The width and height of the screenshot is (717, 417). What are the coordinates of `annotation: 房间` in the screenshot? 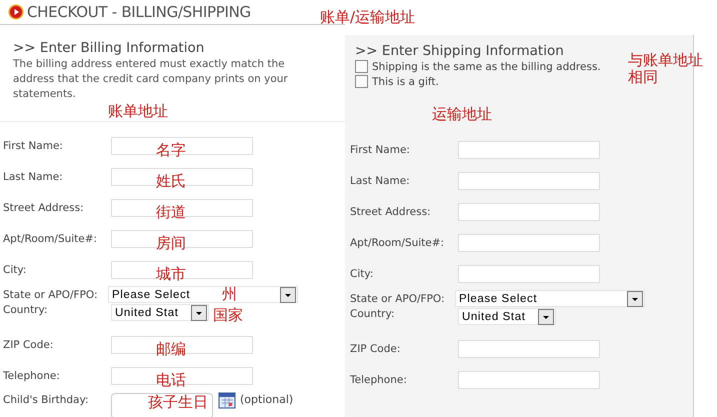 It's located at (171, 243).